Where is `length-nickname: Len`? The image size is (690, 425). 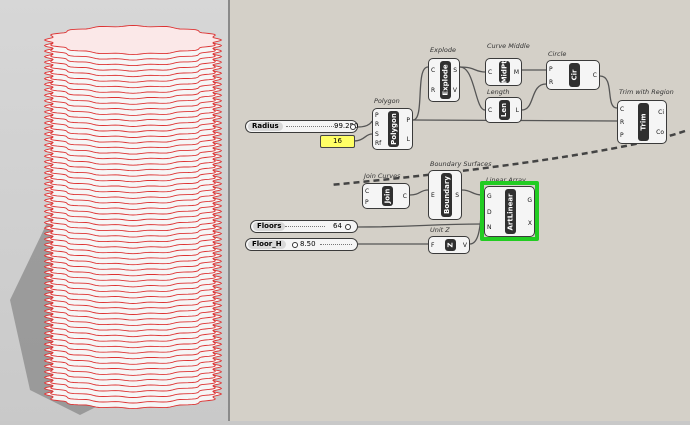
length-nickname: Len is located at coordinates (504, 110).